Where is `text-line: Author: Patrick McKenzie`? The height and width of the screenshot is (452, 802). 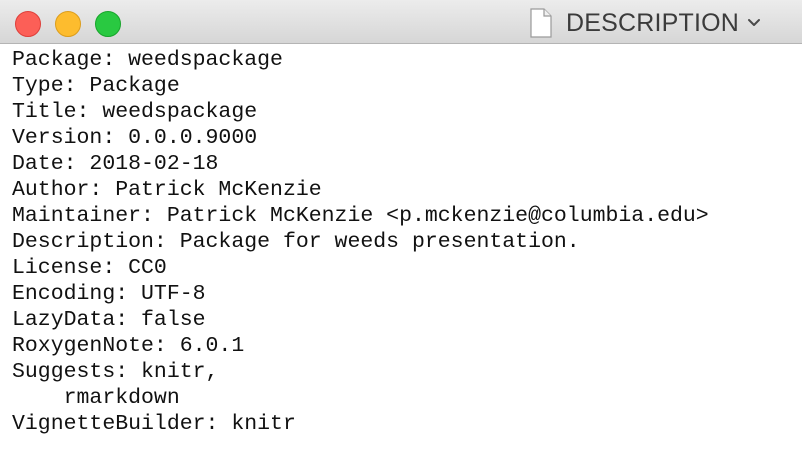
text-line: Author: Patrick McKenzie is located at coordinates (167, 190).